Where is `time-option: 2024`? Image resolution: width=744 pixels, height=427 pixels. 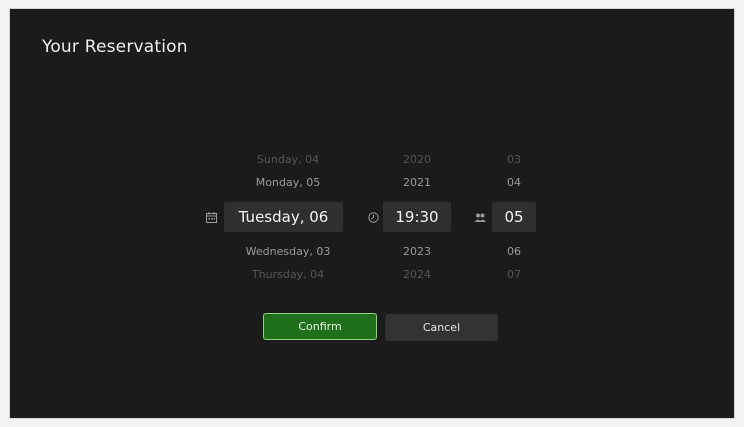
time-option: 2024 is located at coordinates (417, 274).